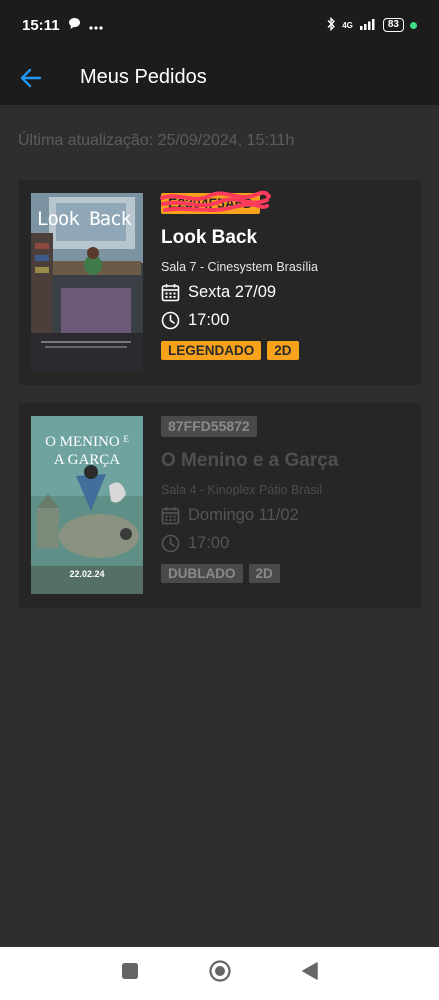  What do you see at coordinates (87, 460) in the screenshot?
I see `poster-title-garca: A GARÇA` at bounding box center [87, 460].